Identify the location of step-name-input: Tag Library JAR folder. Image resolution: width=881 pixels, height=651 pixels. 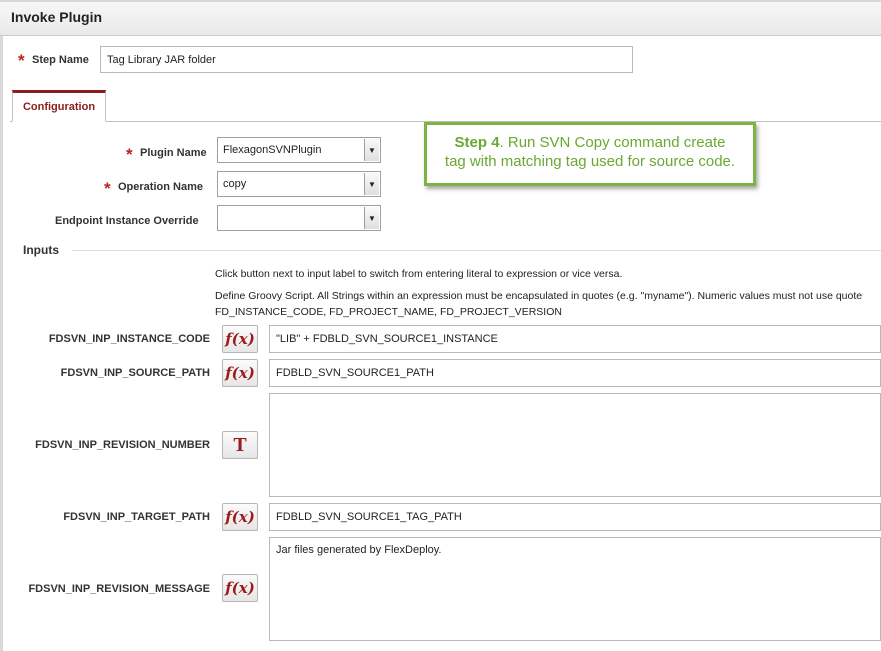
(366, 59).